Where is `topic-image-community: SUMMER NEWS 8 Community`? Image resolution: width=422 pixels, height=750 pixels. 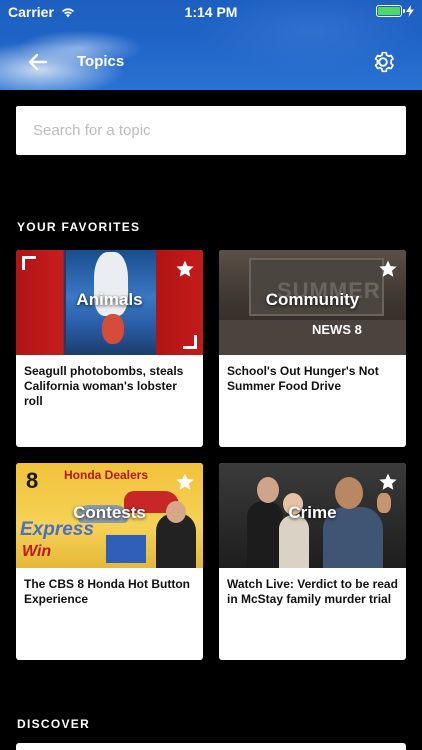 topic-image-community: SUMMER NEWS 8 Community is located at coordinates (312, 302).